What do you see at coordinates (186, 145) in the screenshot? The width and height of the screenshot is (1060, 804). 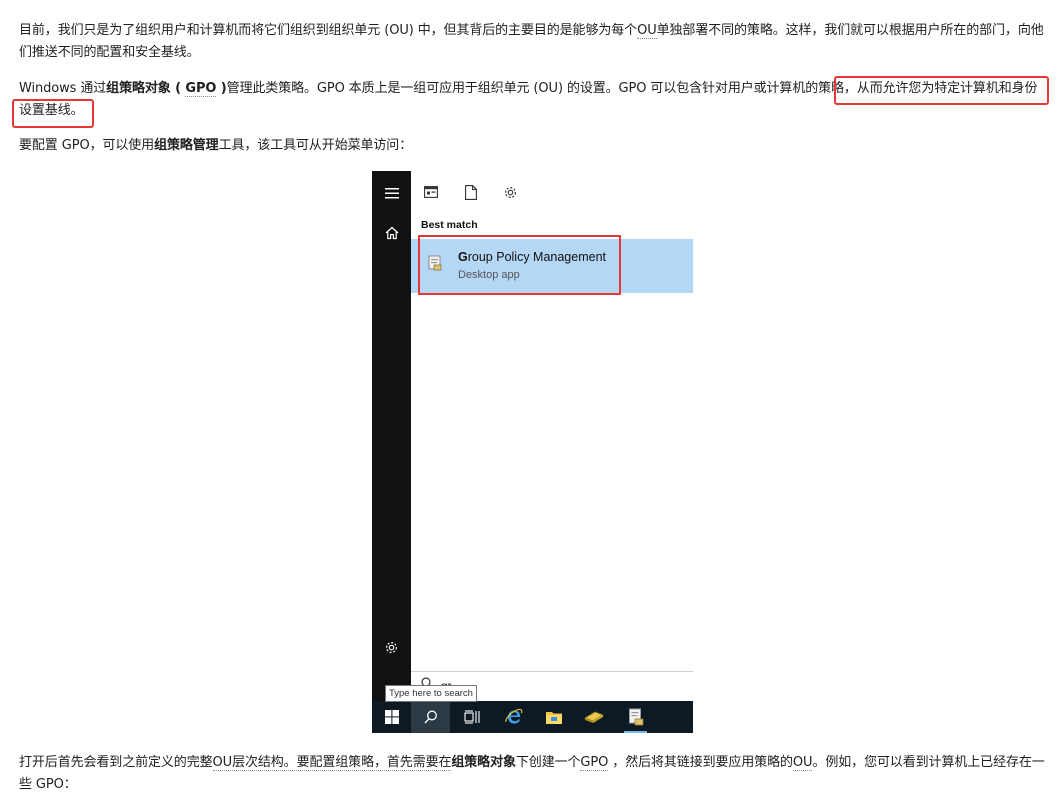 I see `gpm-term: 组策略管理` at bounding box center [186, 145].